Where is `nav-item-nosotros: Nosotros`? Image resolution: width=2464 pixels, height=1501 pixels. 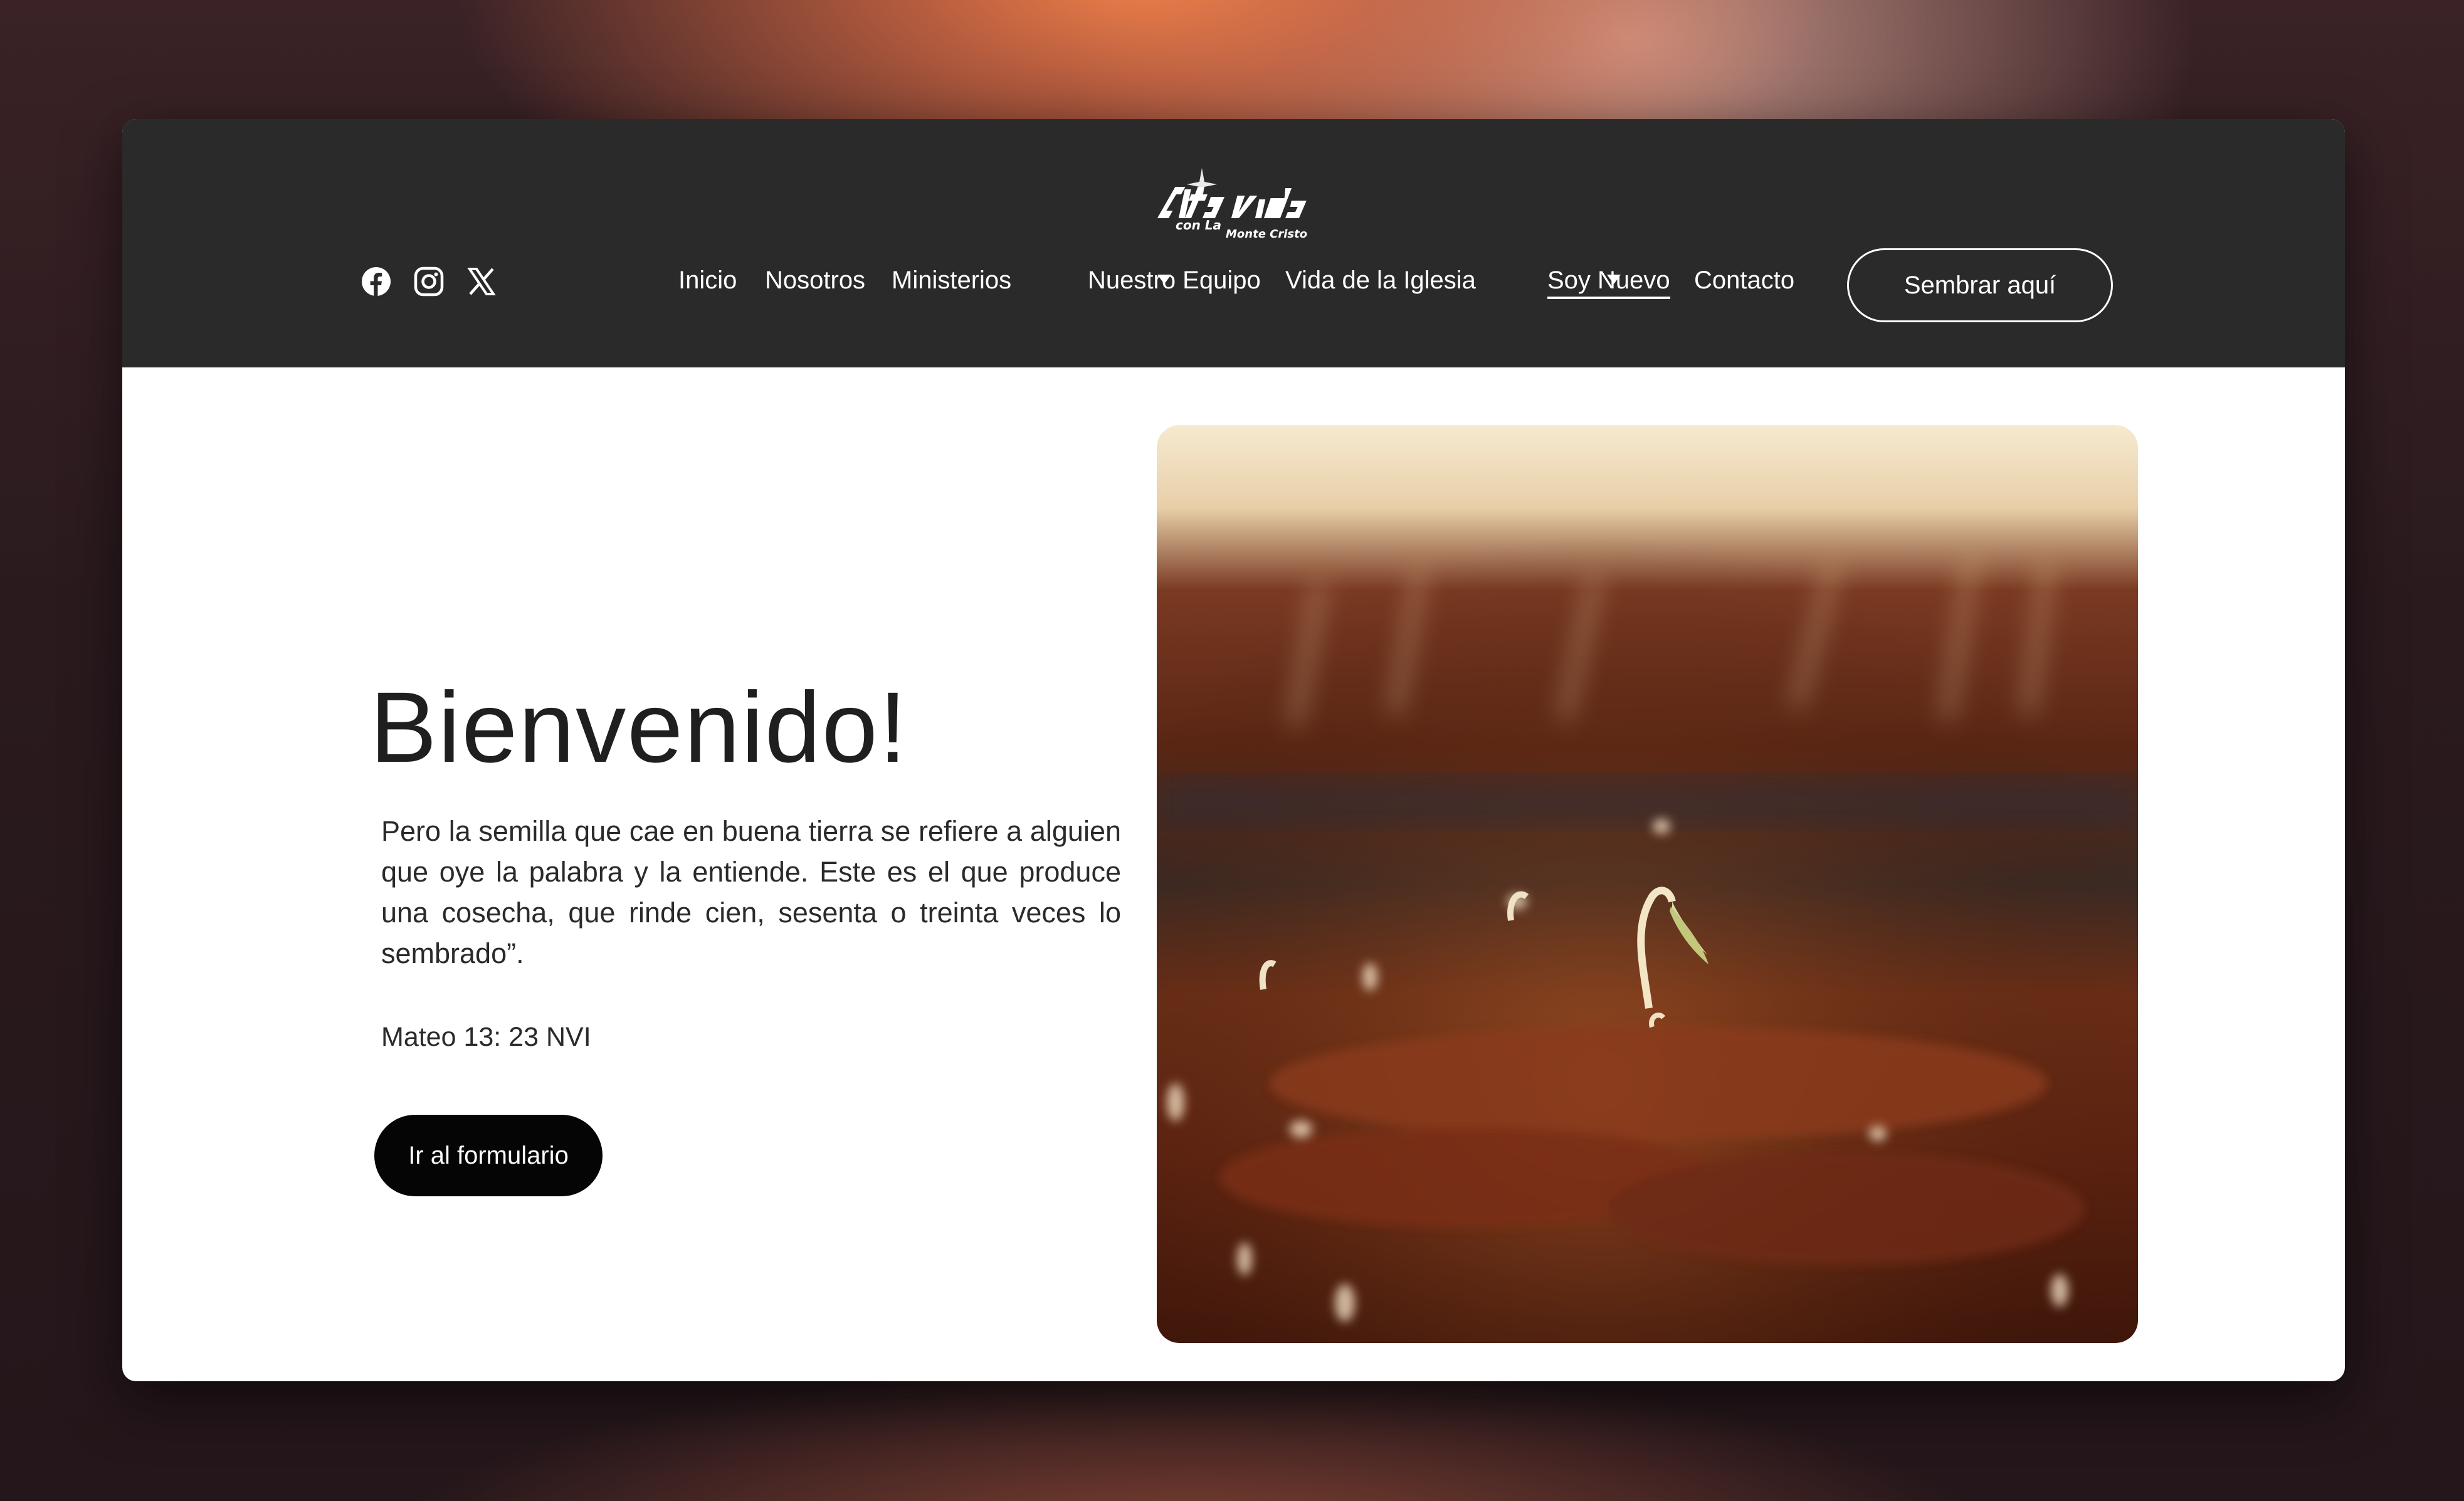 nav-item-nosotros: Nosotros is located at coordinates (815, 280).